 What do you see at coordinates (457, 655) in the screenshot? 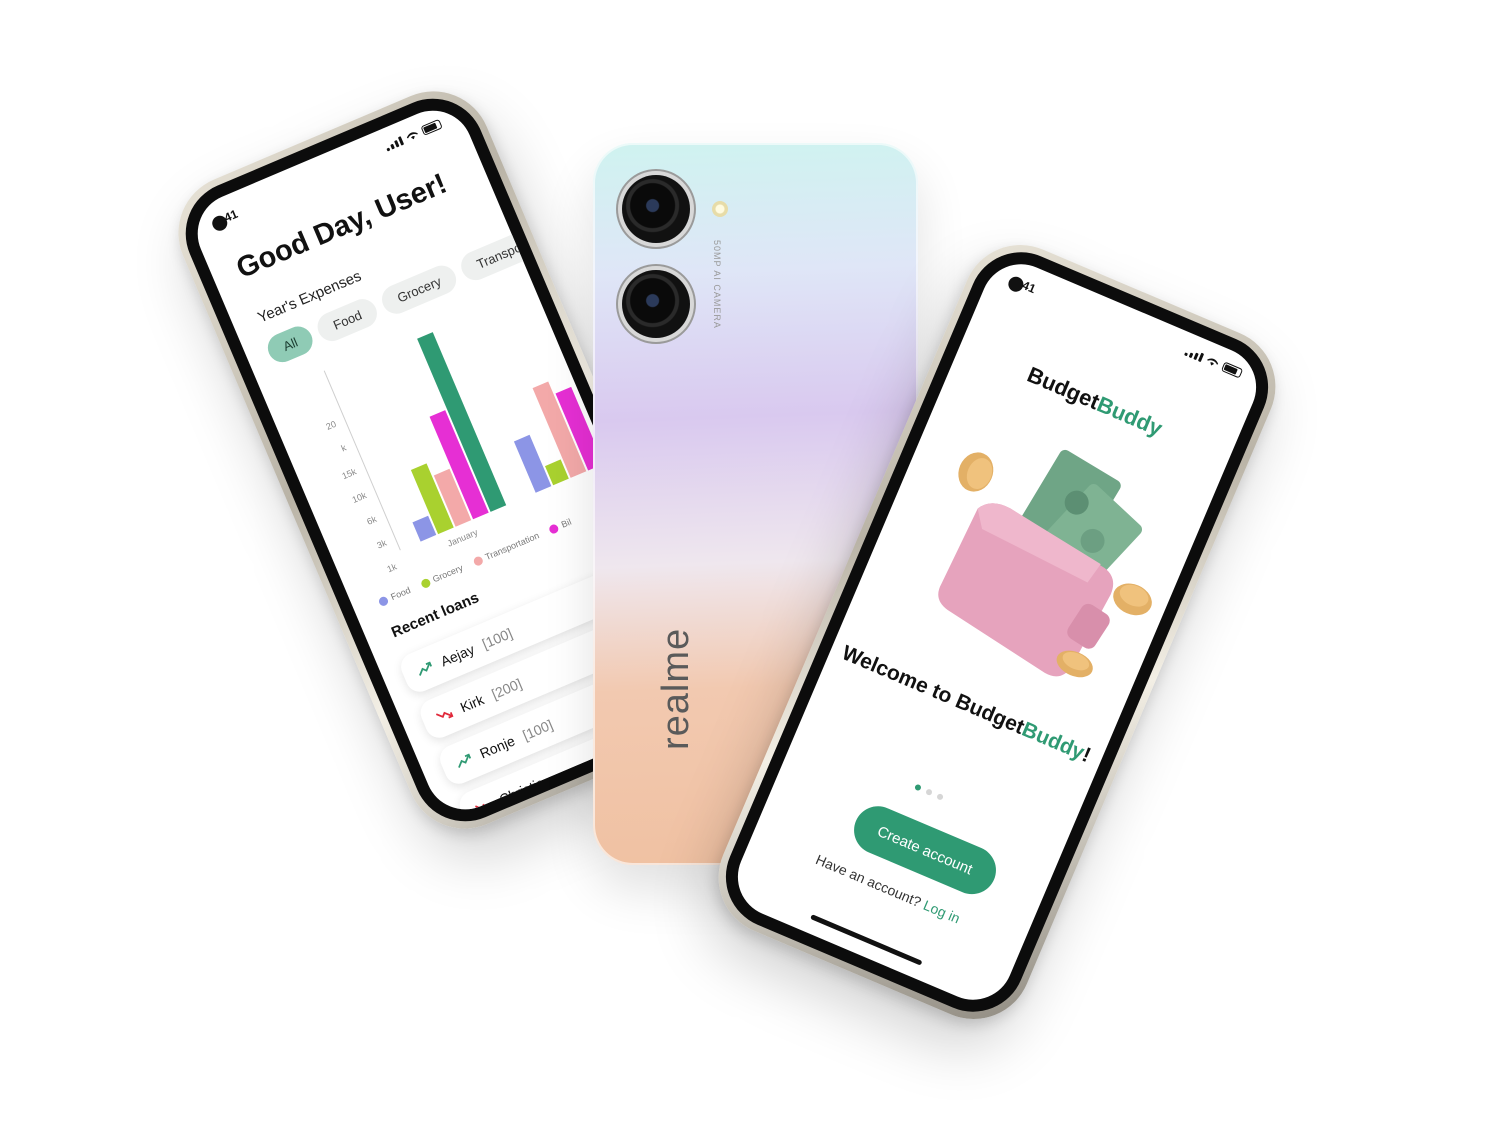
I see `loan-name: Aejay` at bounding box center [457, 655].